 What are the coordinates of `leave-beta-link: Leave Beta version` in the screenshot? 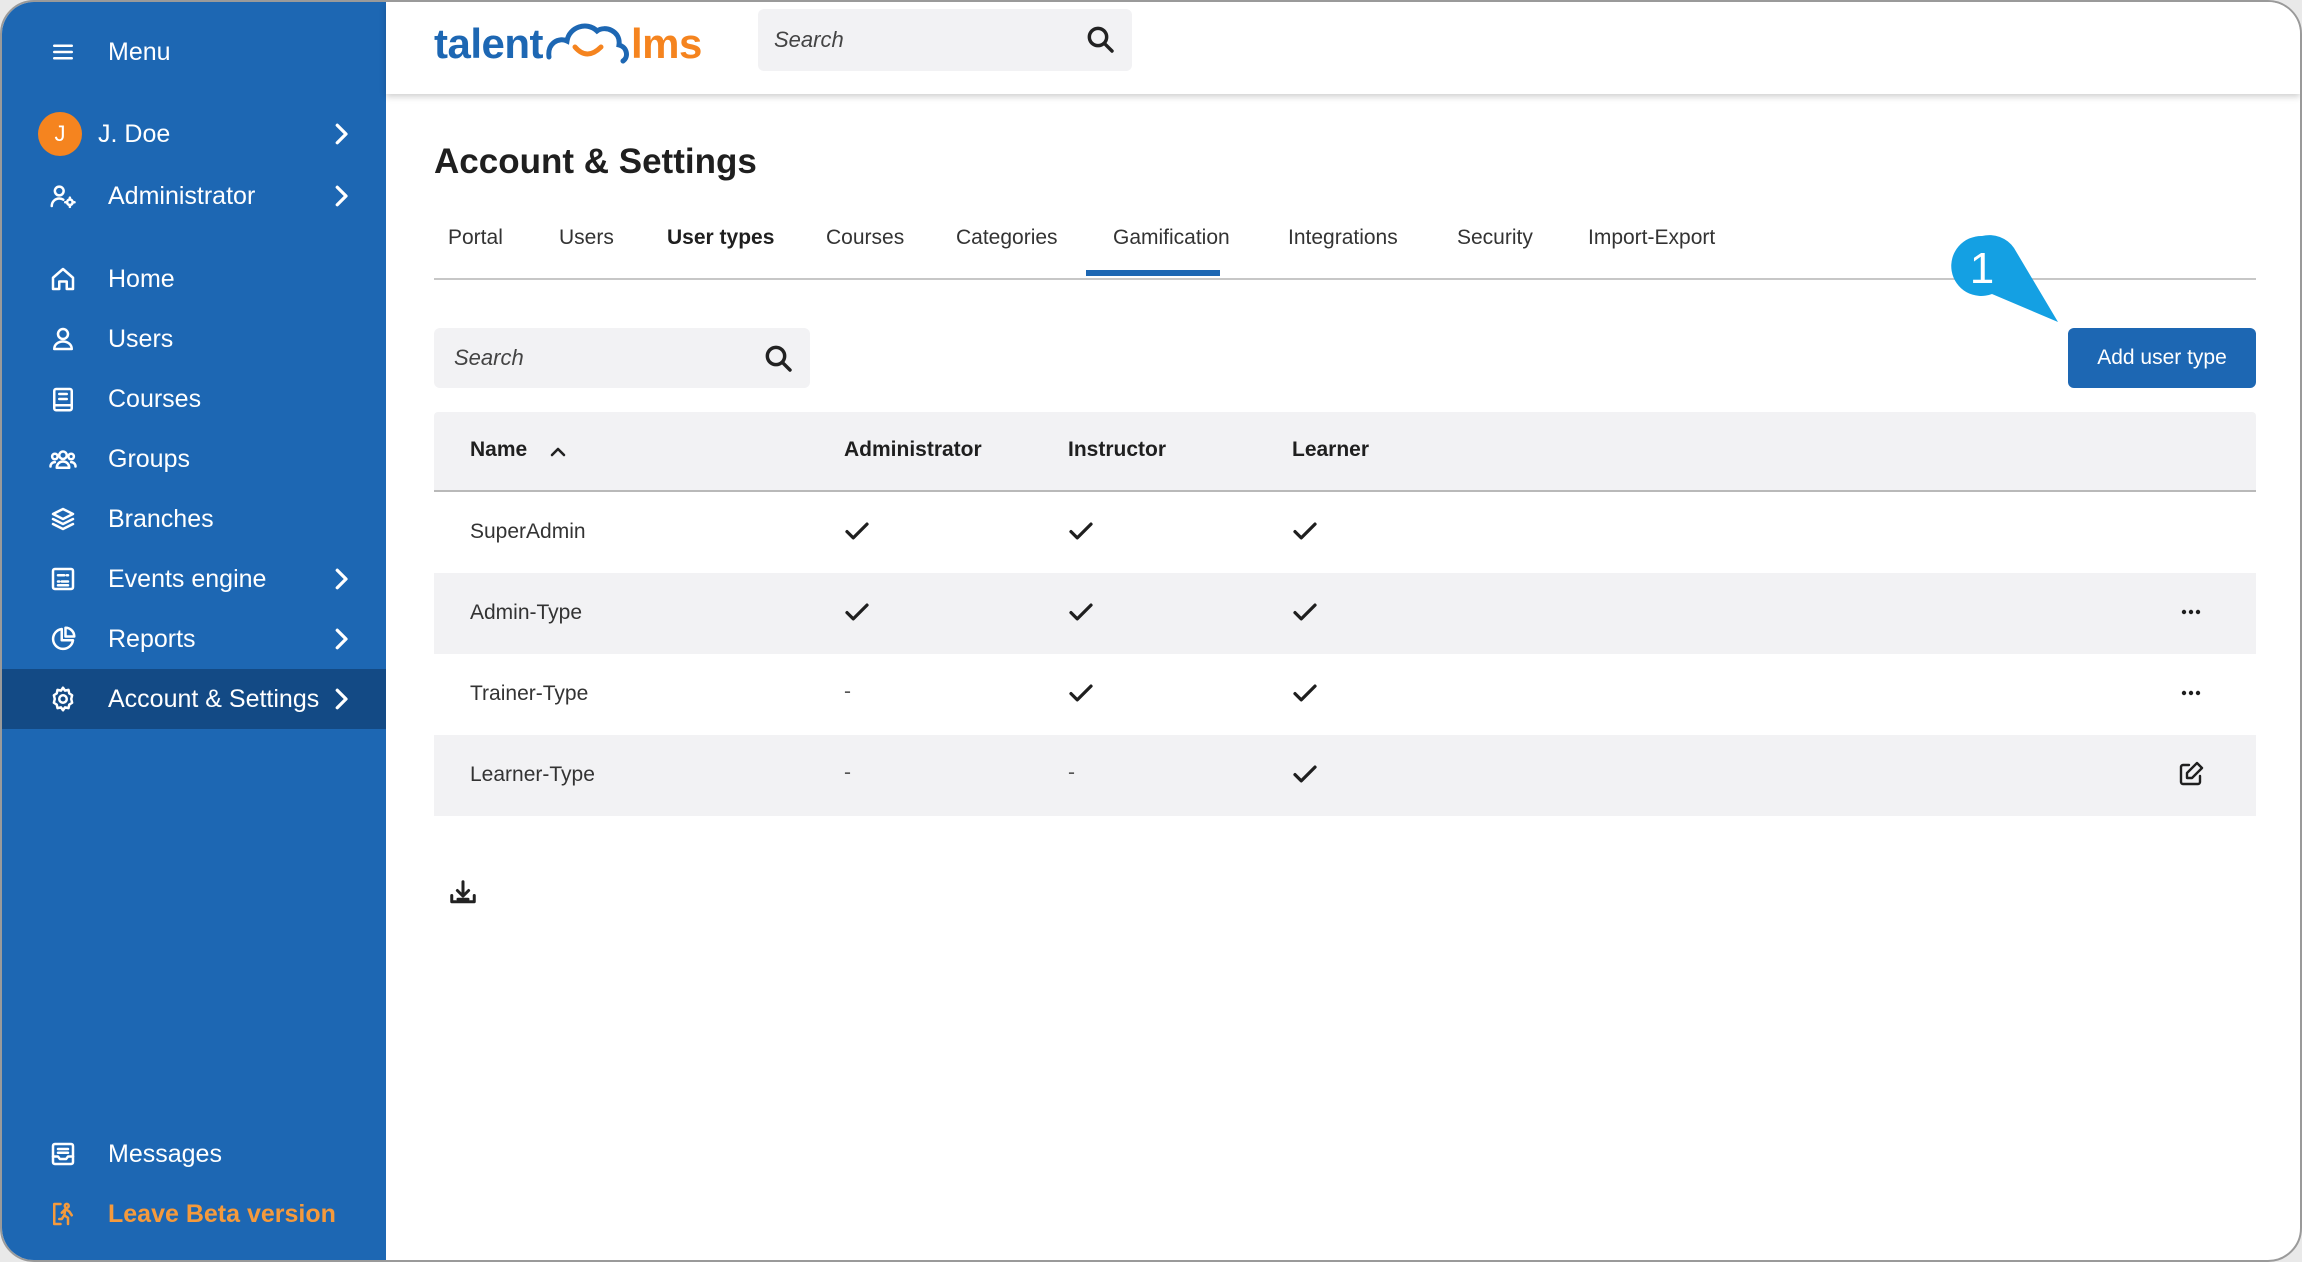 It's located at (194, 1214).